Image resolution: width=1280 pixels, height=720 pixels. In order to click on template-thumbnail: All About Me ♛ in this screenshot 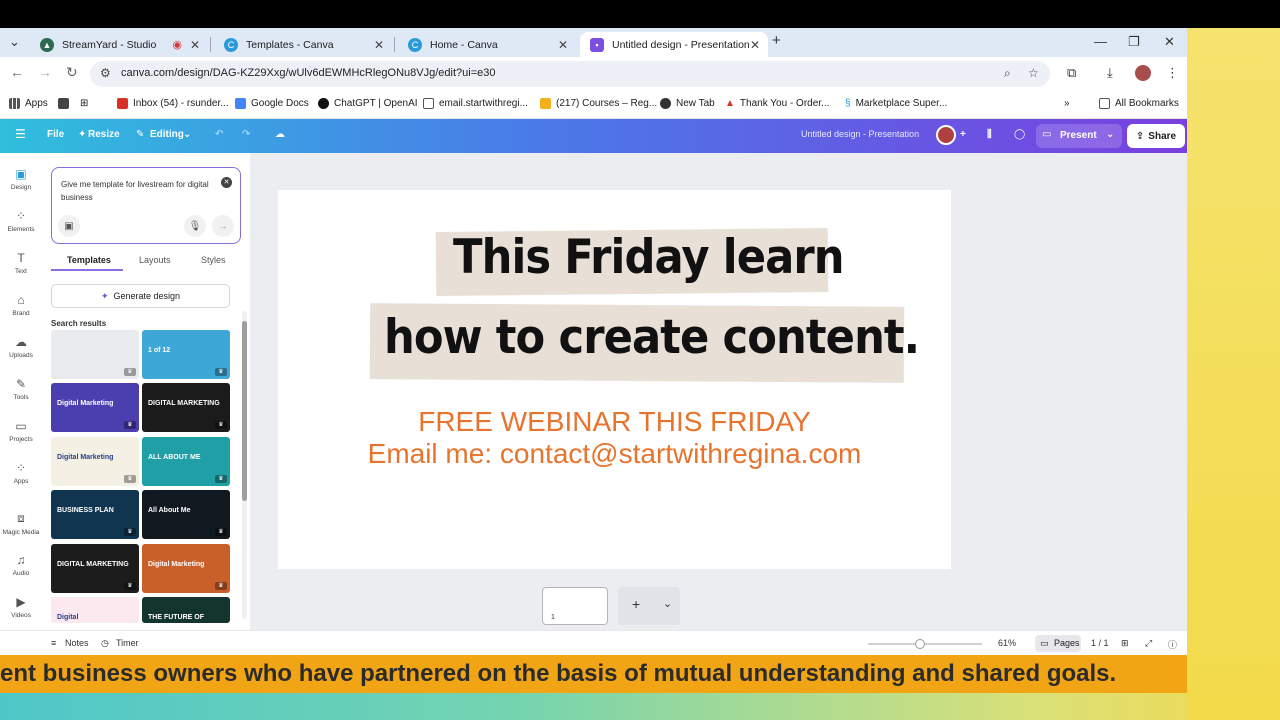, I will do `click(186, 514)`.